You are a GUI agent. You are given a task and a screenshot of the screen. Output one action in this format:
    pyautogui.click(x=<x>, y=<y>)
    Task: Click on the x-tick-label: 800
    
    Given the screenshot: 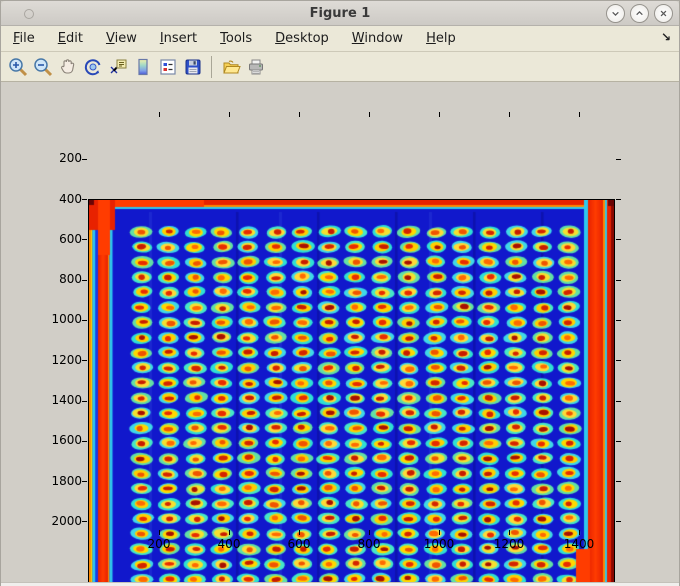 What is the action you would take?
    pyautogui.click(x=369, y=544)
    